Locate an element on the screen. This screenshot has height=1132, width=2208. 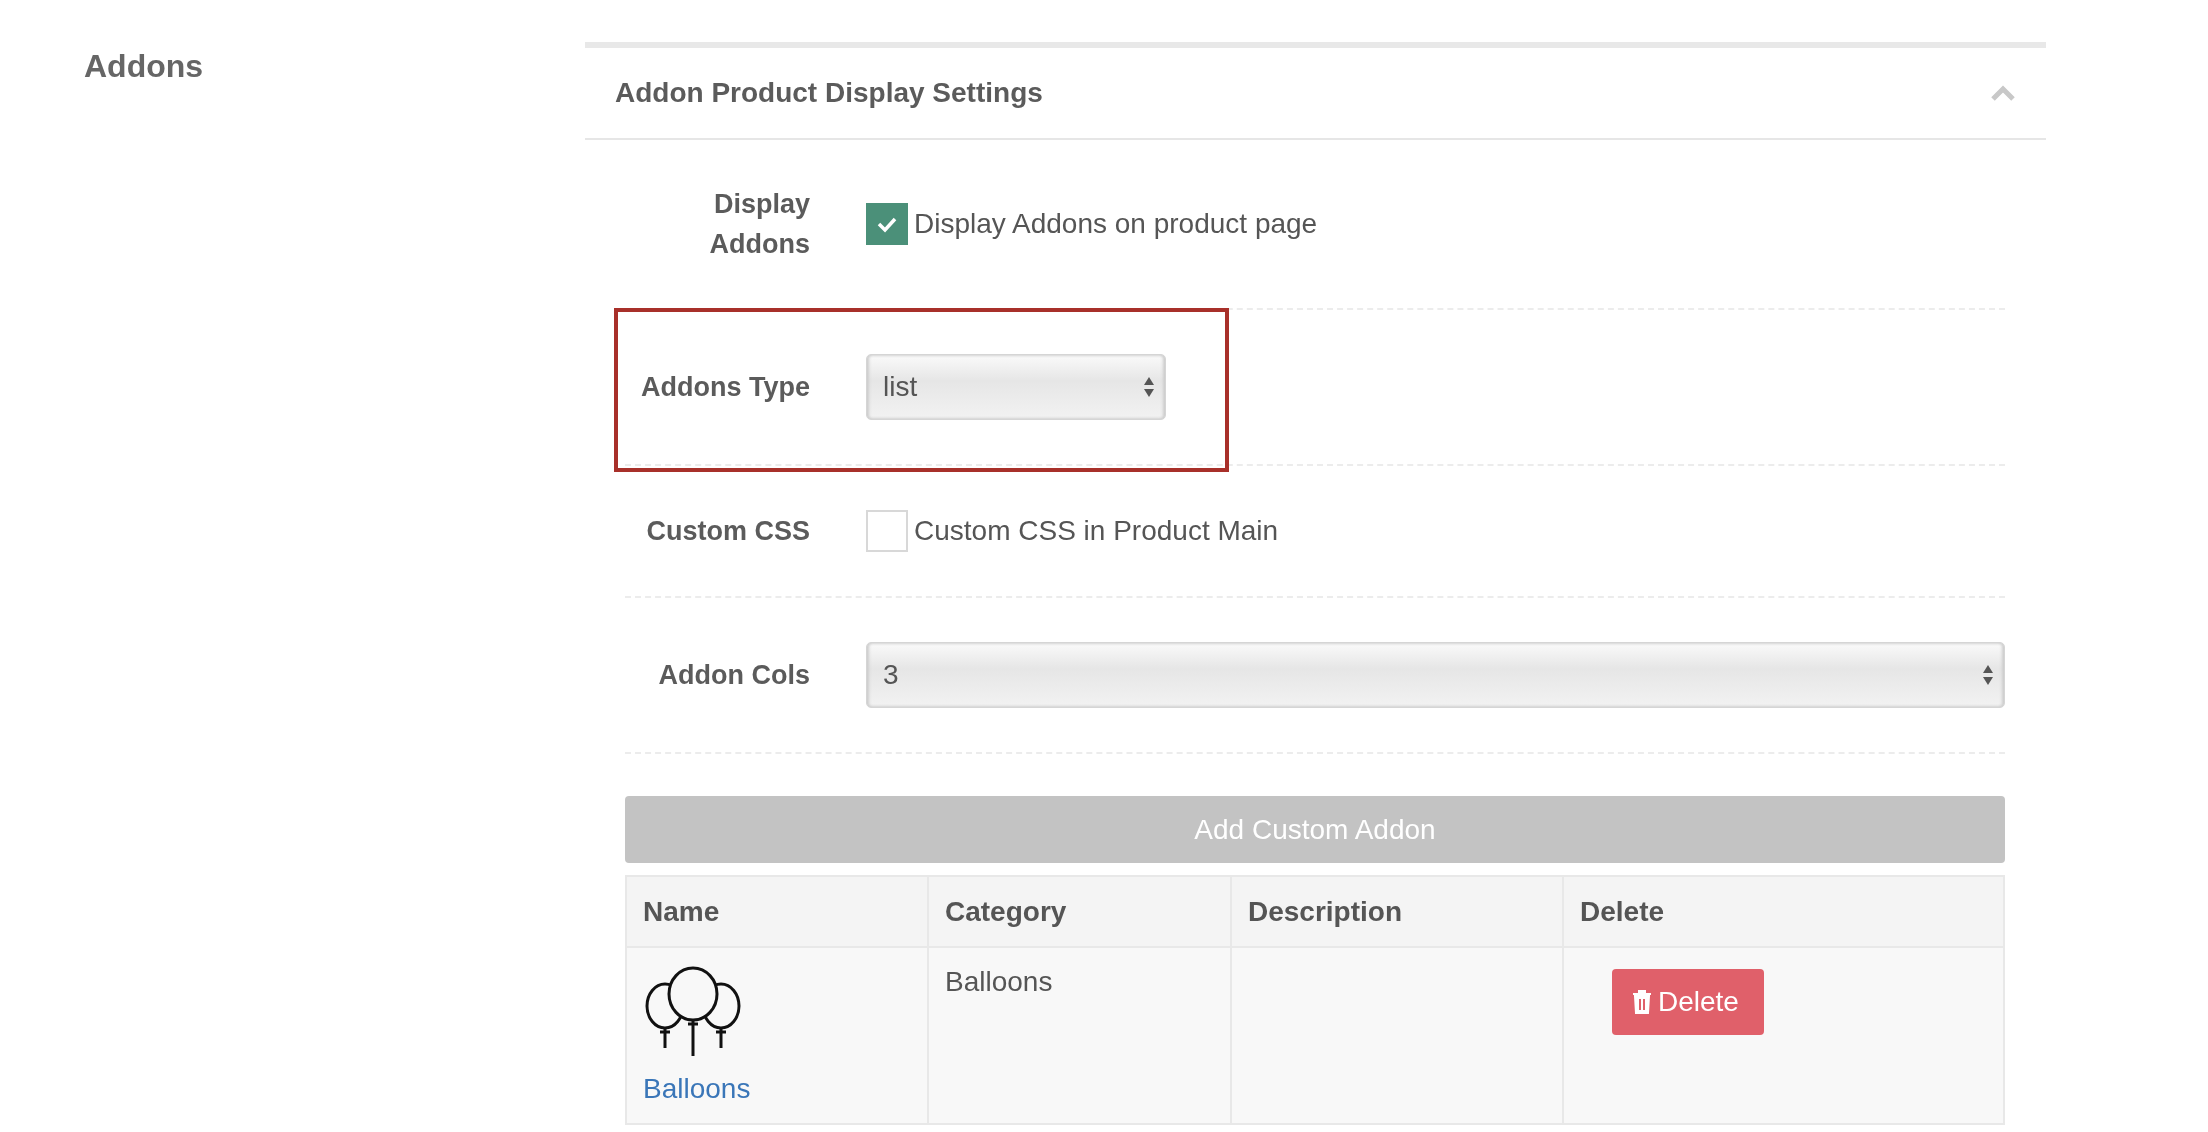
select-dropdown: list is located at coordinates (1016, 387).